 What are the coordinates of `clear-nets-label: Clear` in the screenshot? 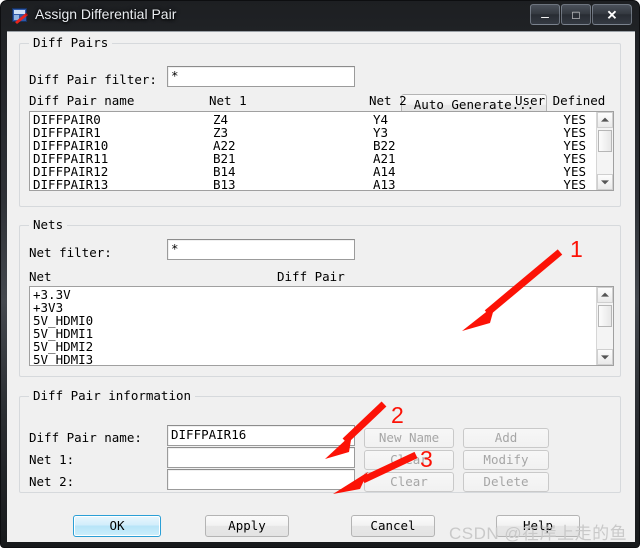 It's located at (409, 481).